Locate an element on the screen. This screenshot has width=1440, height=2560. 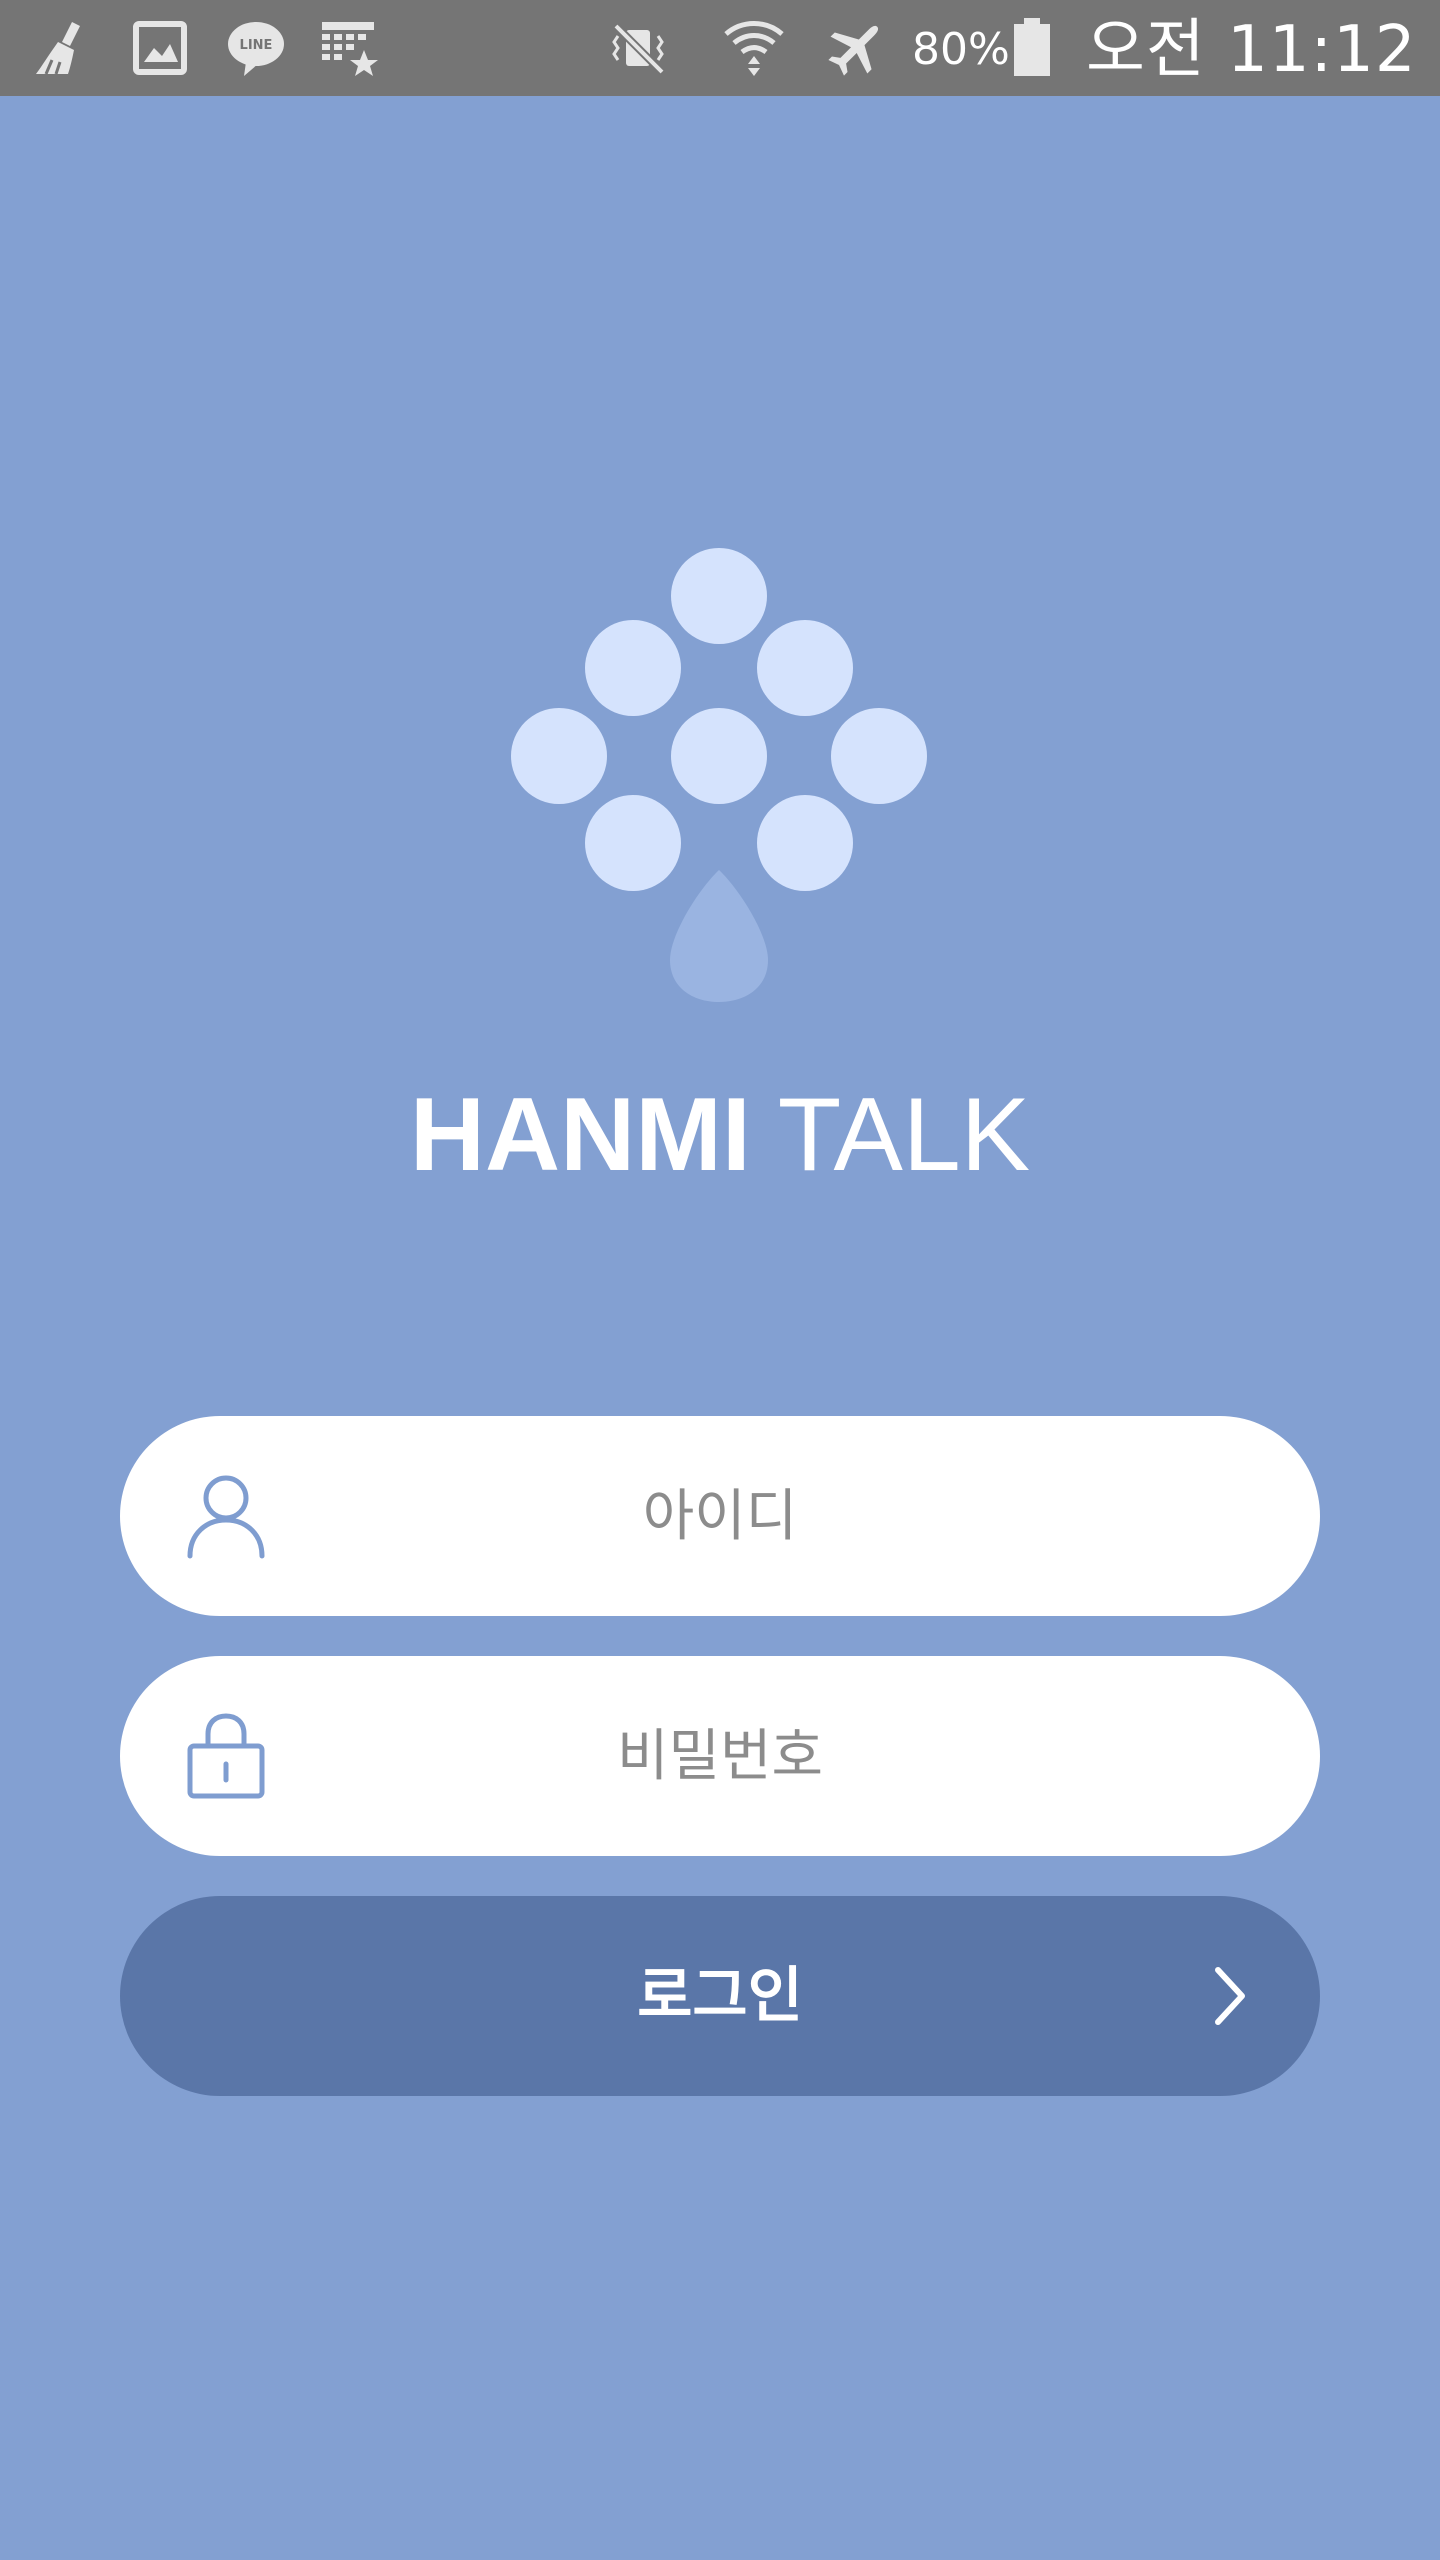
clock: 오전 11:12 is located at coordinates (1251, 50).